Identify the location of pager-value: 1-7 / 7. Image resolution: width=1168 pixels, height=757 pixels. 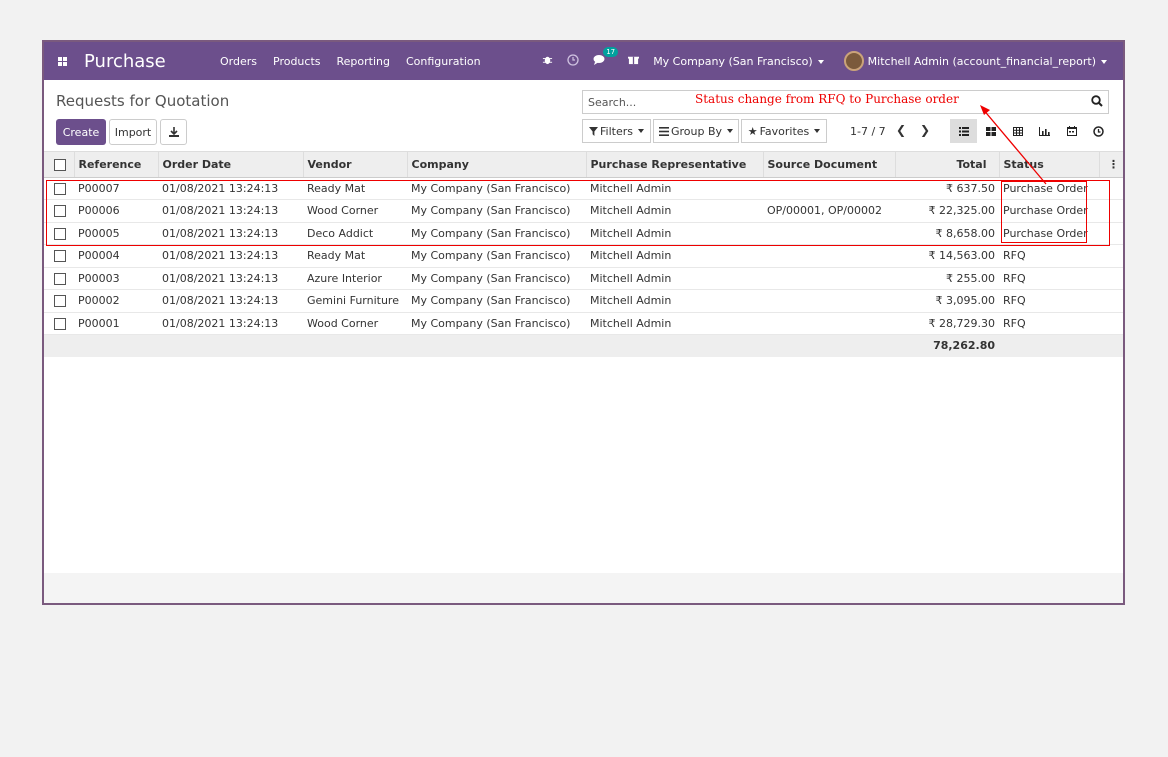
(868, 131).